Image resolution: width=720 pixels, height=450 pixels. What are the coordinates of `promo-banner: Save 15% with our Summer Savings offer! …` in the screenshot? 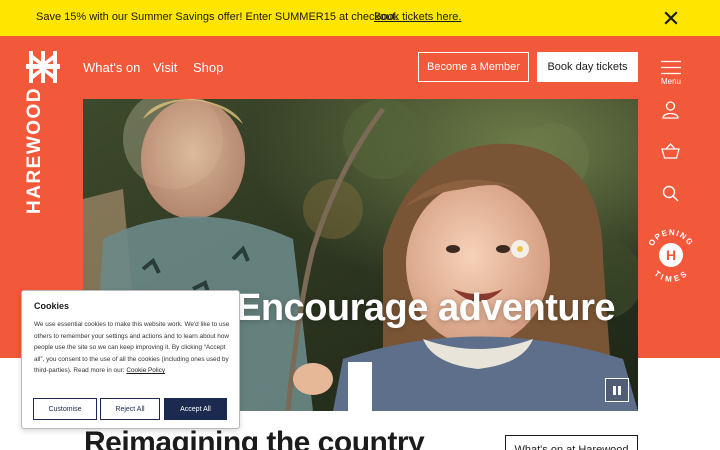 It's located at (360, 18).